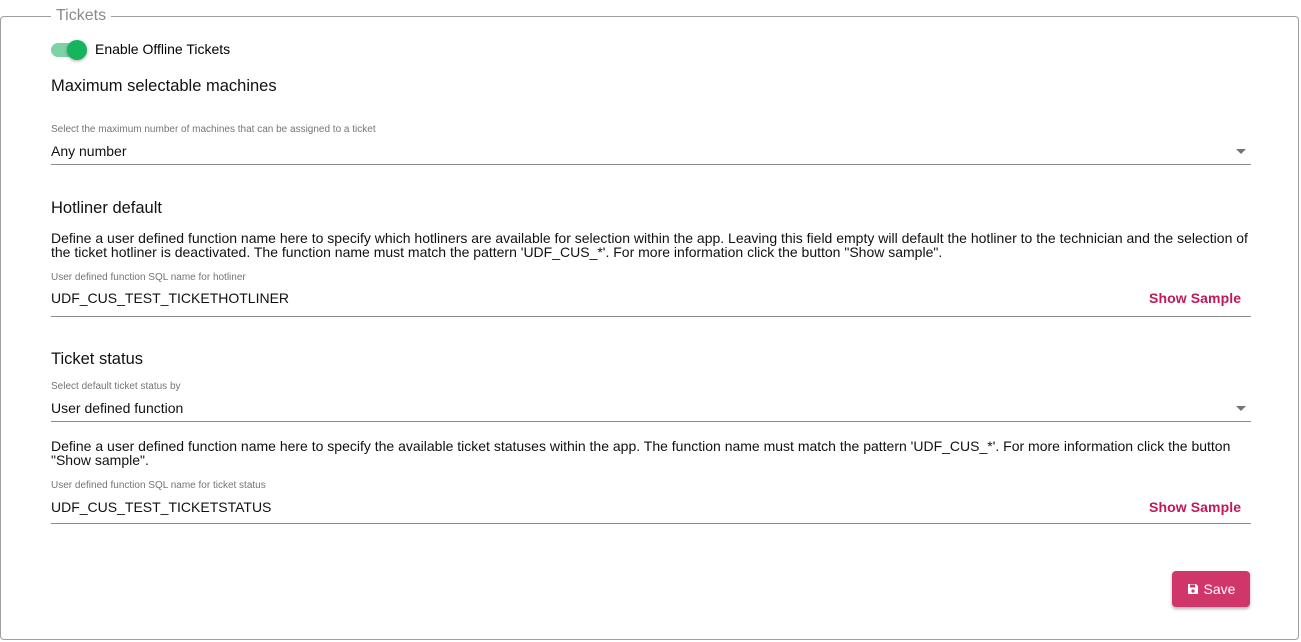 This screenshot has height=642, width=1301. Describe the element at coordinates (116, 386) in the screenshot. I see `status-select-label: Select default ticket status by` at that location.